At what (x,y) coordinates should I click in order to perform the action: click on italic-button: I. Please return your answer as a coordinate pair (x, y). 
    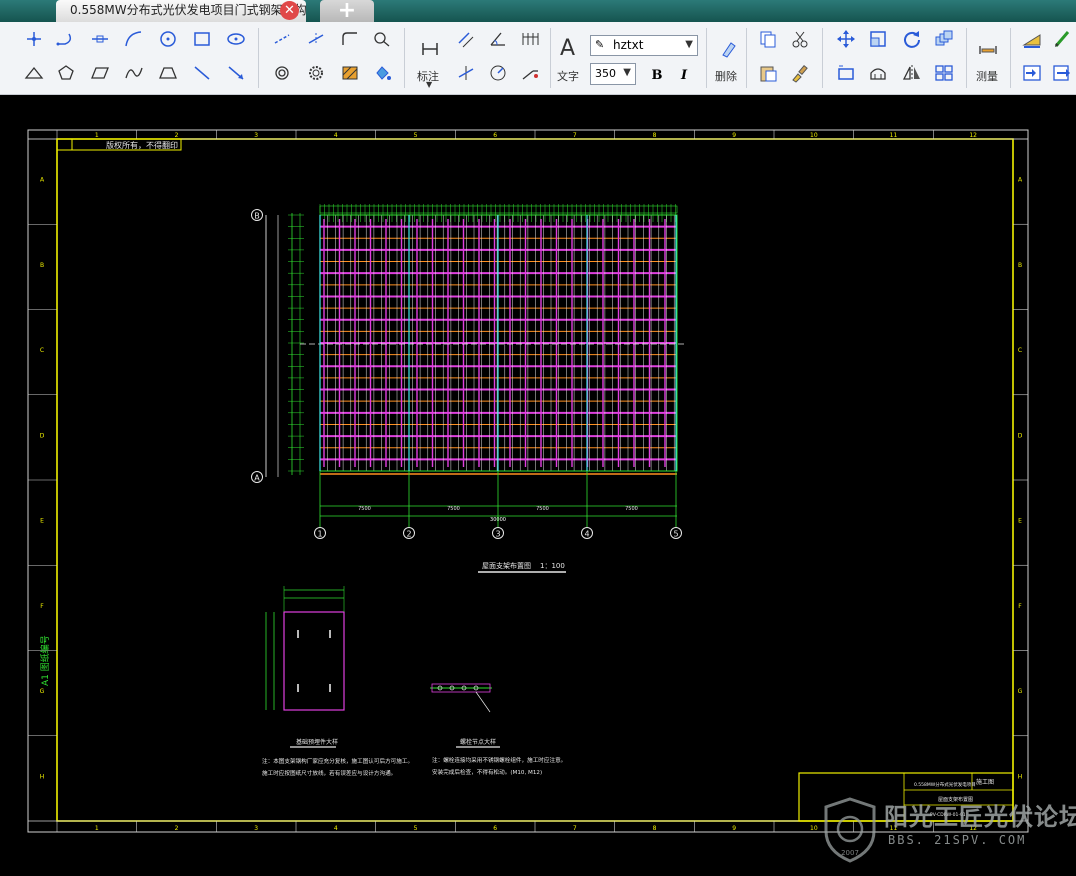
    Looking at the image, I should click on (684, 75).